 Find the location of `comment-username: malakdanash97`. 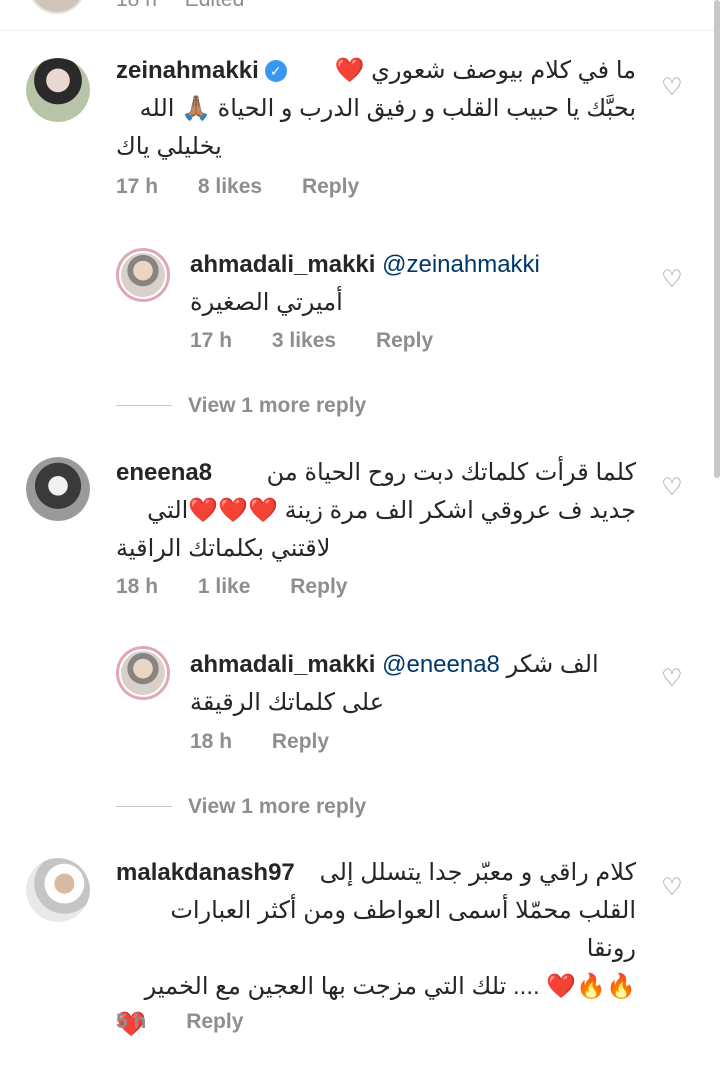

comment-username: malakdanash97 is located at coordinates (205, 873).